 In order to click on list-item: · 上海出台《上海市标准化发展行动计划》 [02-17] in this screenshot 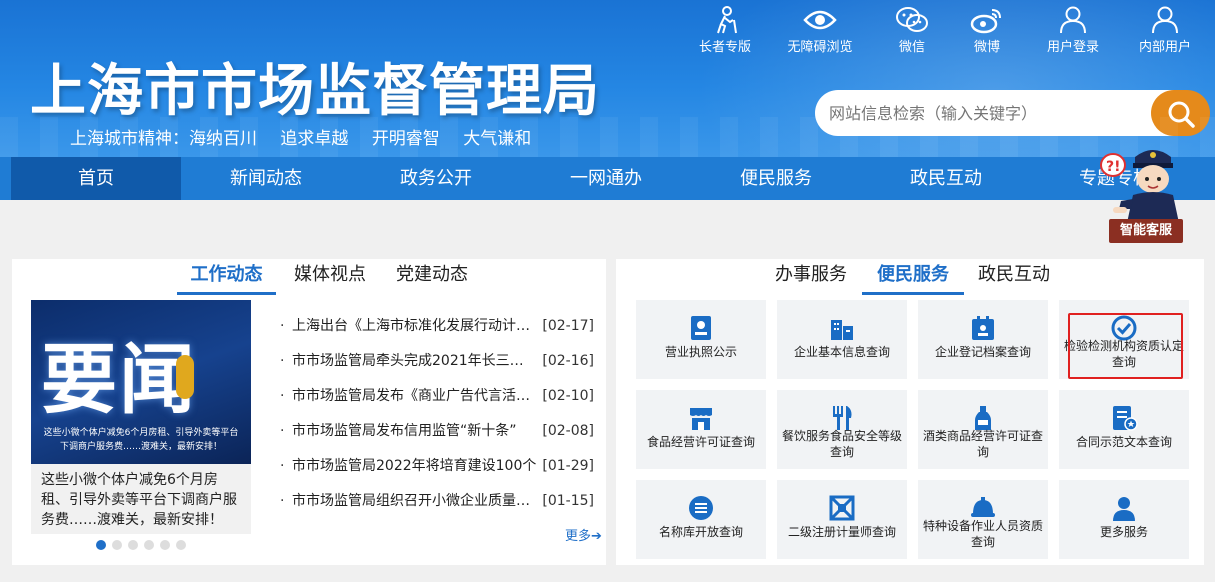, I will do `click(439, 326)`.